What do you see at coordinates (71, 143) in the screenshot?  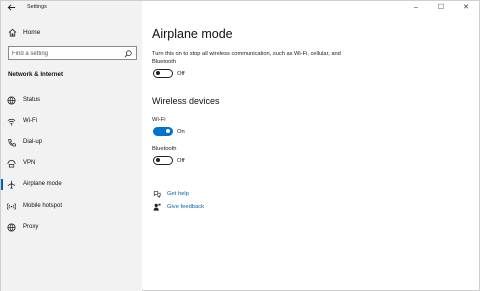 I see `sidebar-item-dialup: Dial-up` at bounding box center [71, 143].